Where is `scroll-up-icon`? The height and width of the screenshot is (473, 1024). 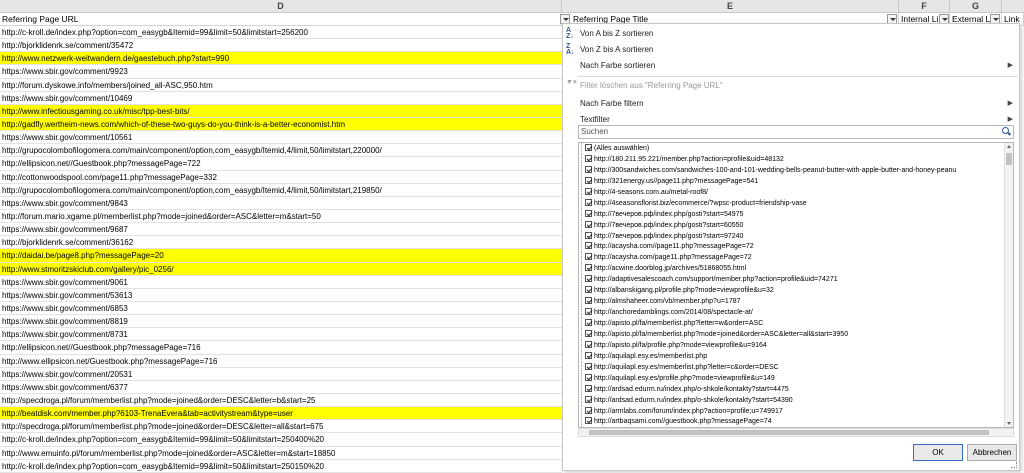 scroll-up-icon is located at coordinates (1009, 146).